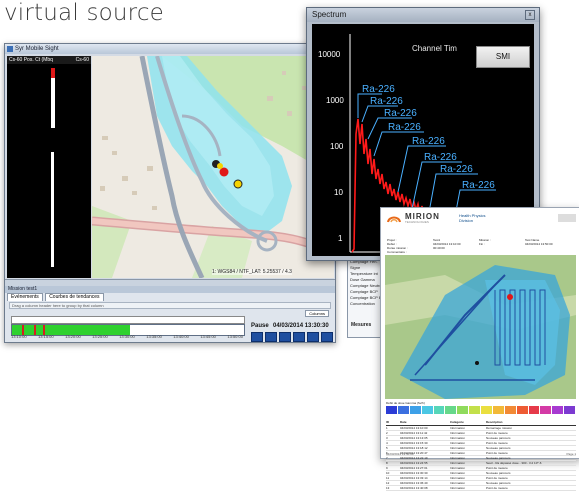 Image resolution: width=579 pixels, height=491 pixels. What do you see at coordinates (494, 422) in the screenshot?
I see `table-cell: Description` at bounding box center [494, 422].